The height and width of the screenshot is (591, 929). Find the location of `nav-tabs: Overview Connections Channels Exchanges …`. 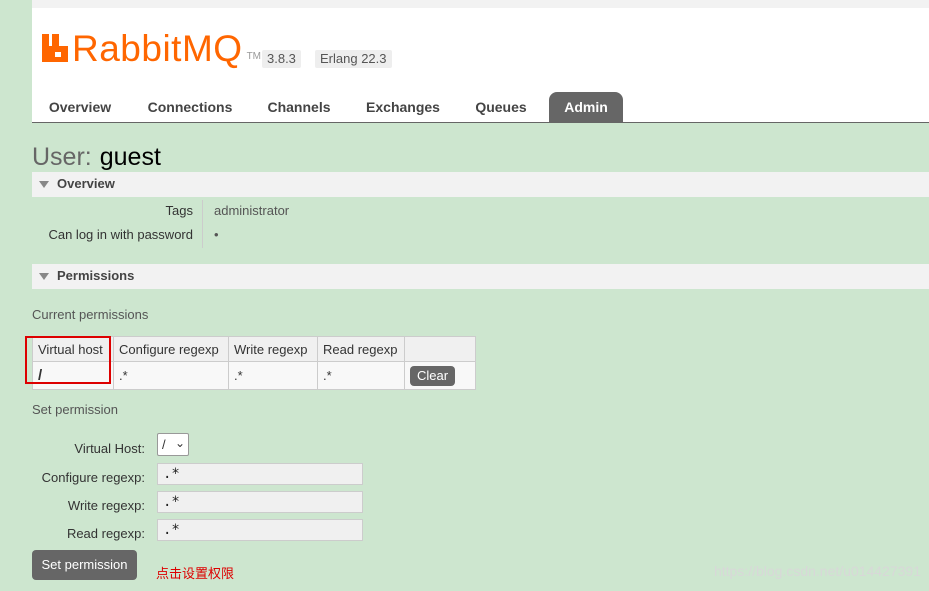

nav-tabs: Overview Connections Channels Exchanges … is located at coordinates (480, 107).